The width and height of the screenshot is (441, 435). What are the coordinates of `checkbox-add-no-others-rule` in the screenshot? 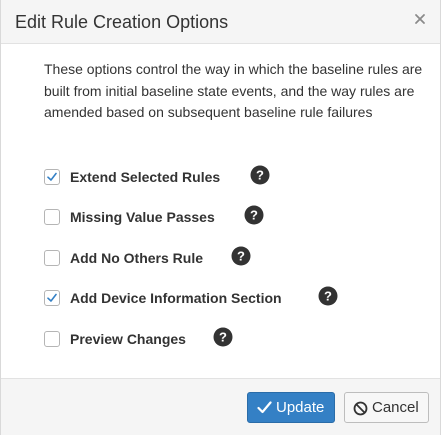 It's located at (52, 258).